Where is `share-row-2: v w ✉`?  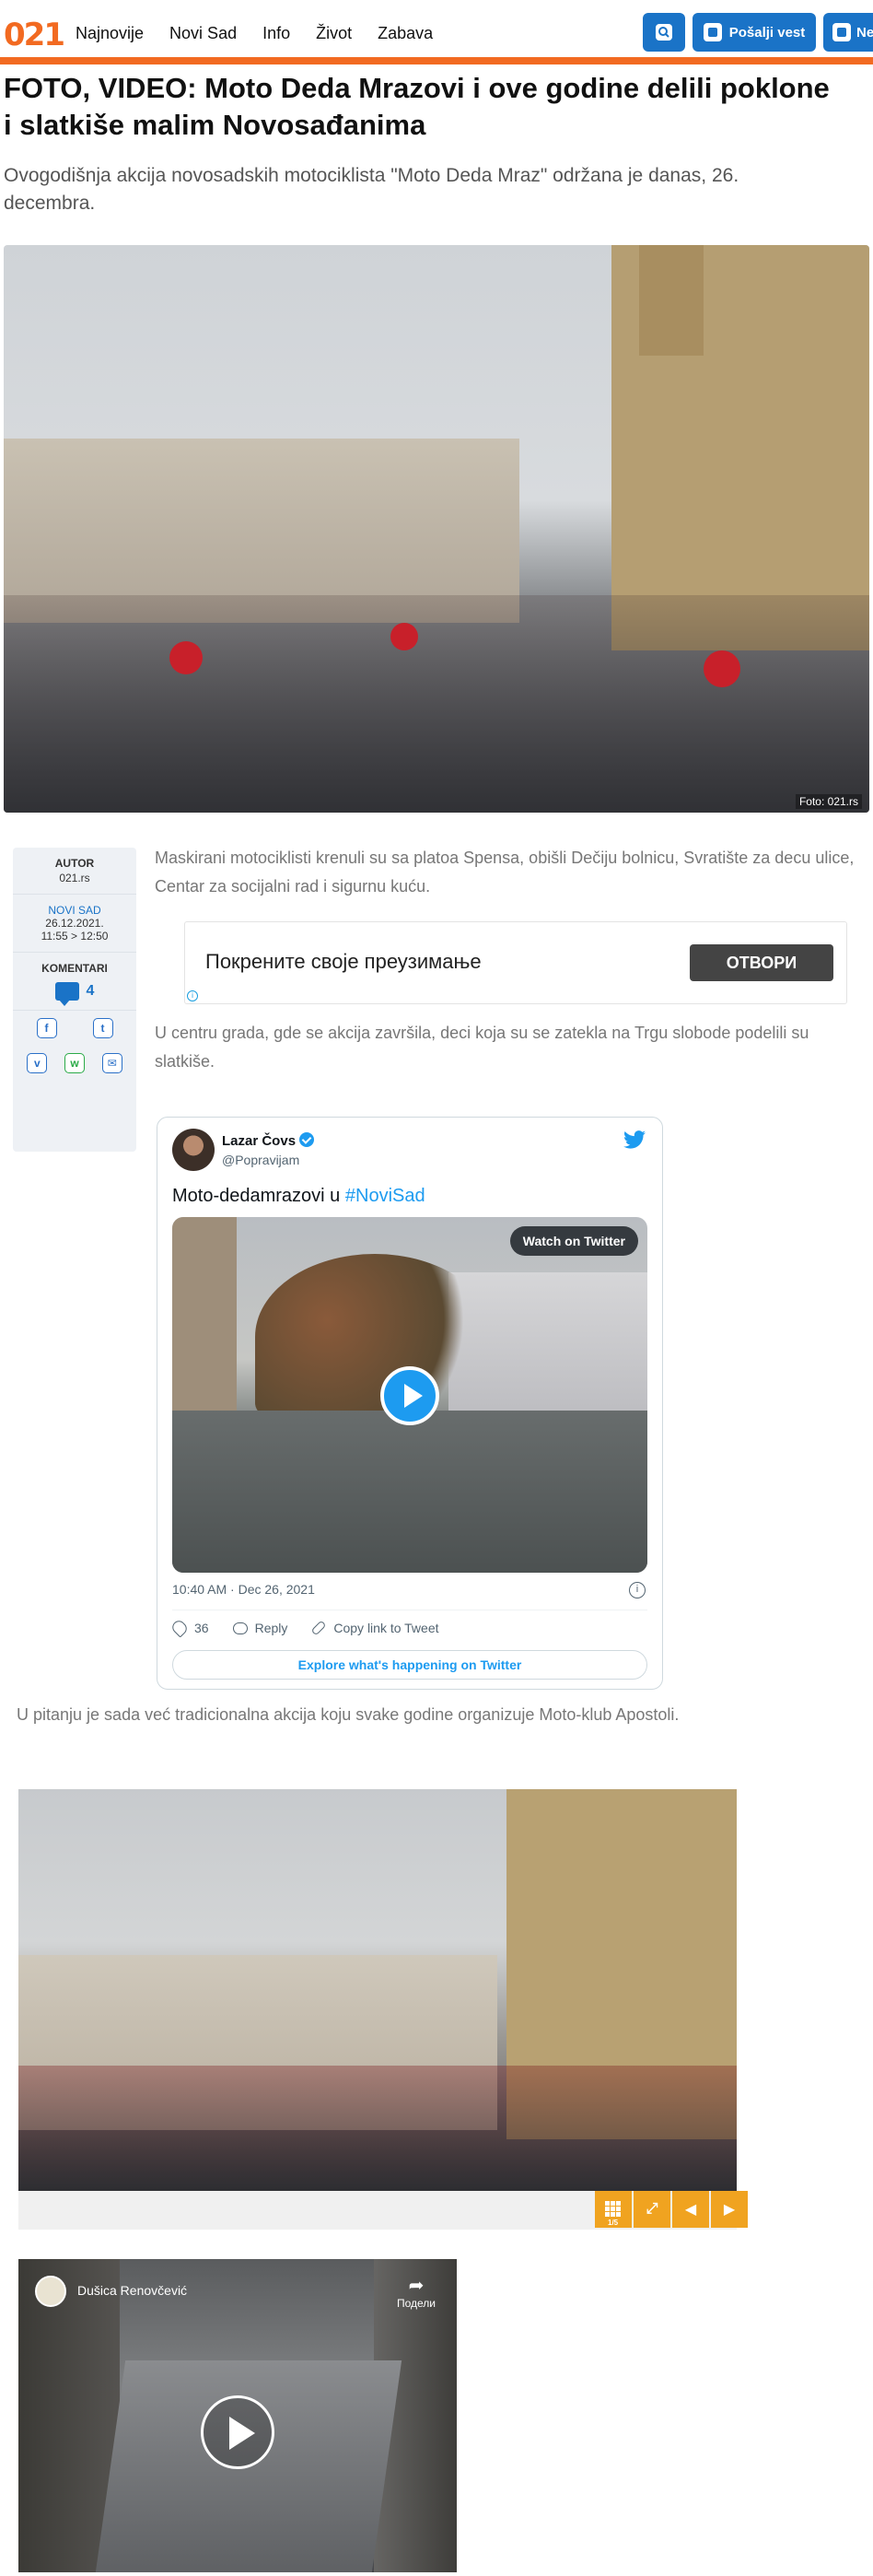
share-row-2: v w ✉ is located at coordinates (74, 1063).